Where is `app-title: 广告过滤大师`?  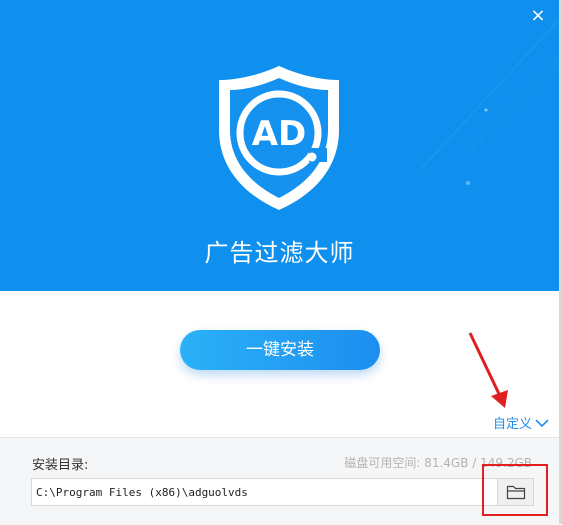
app-title: 广告过滤大师 is located at coordinates (279, 253).